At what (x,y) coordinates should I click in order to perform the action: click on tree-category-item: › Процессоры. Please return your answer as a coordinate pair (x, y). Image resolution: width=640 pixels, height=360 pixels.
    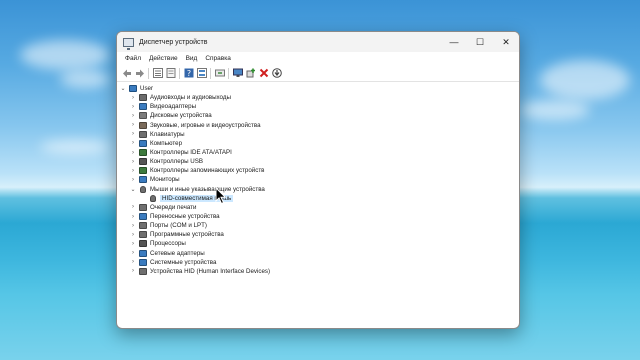
    Looking at the image, I should click on (318, 243).